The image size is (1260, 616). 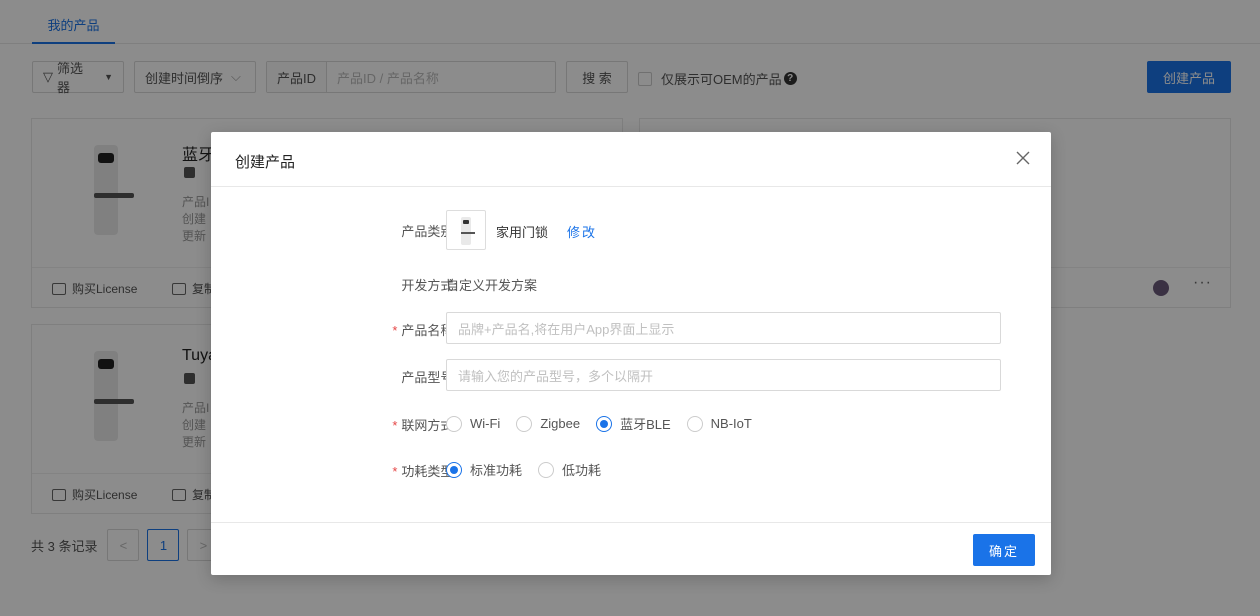 I want to click on radio-wifi: Wi-Fi, so click(x=473, y=423).